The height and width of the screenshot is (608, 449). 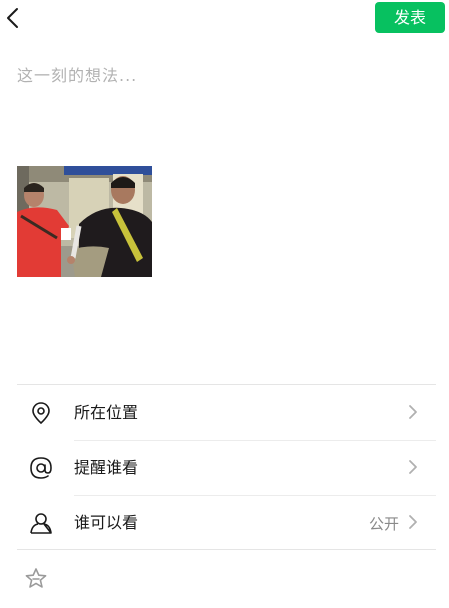 What do you see at coordinates (383, 524) in the screenshot?
I see `visibility-option-value: 公开` at bounding box center [383, 524].